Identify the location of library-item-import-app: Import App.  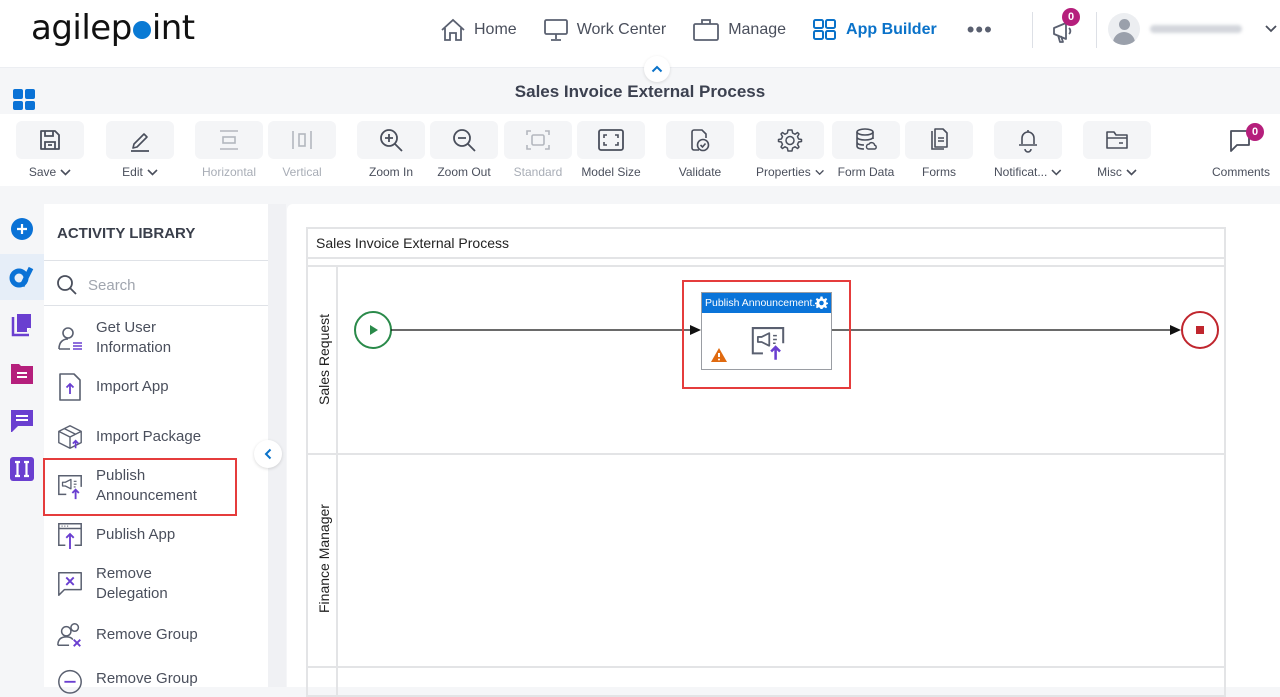
(136, 387).